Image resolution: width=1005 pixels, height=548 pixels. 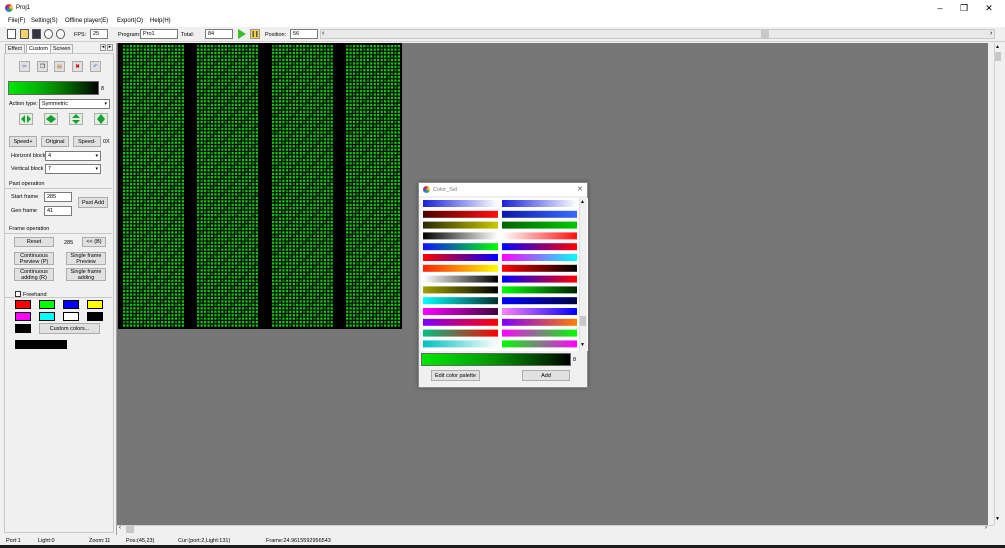 I want to click on menu-help: Help(H), so click(x=160, y=21).